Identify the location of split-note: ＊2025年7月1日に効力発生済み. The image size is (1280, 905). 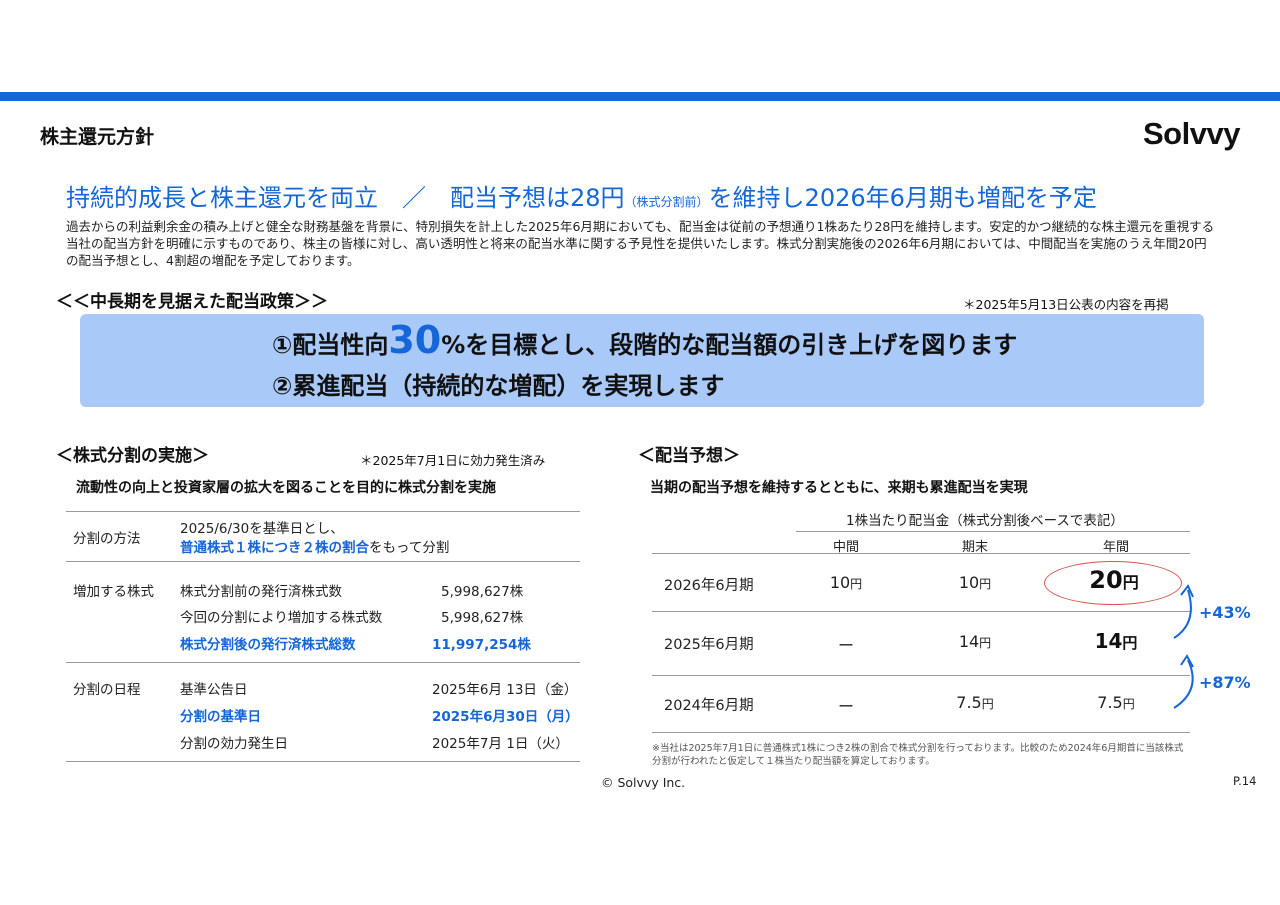
(453, 460).